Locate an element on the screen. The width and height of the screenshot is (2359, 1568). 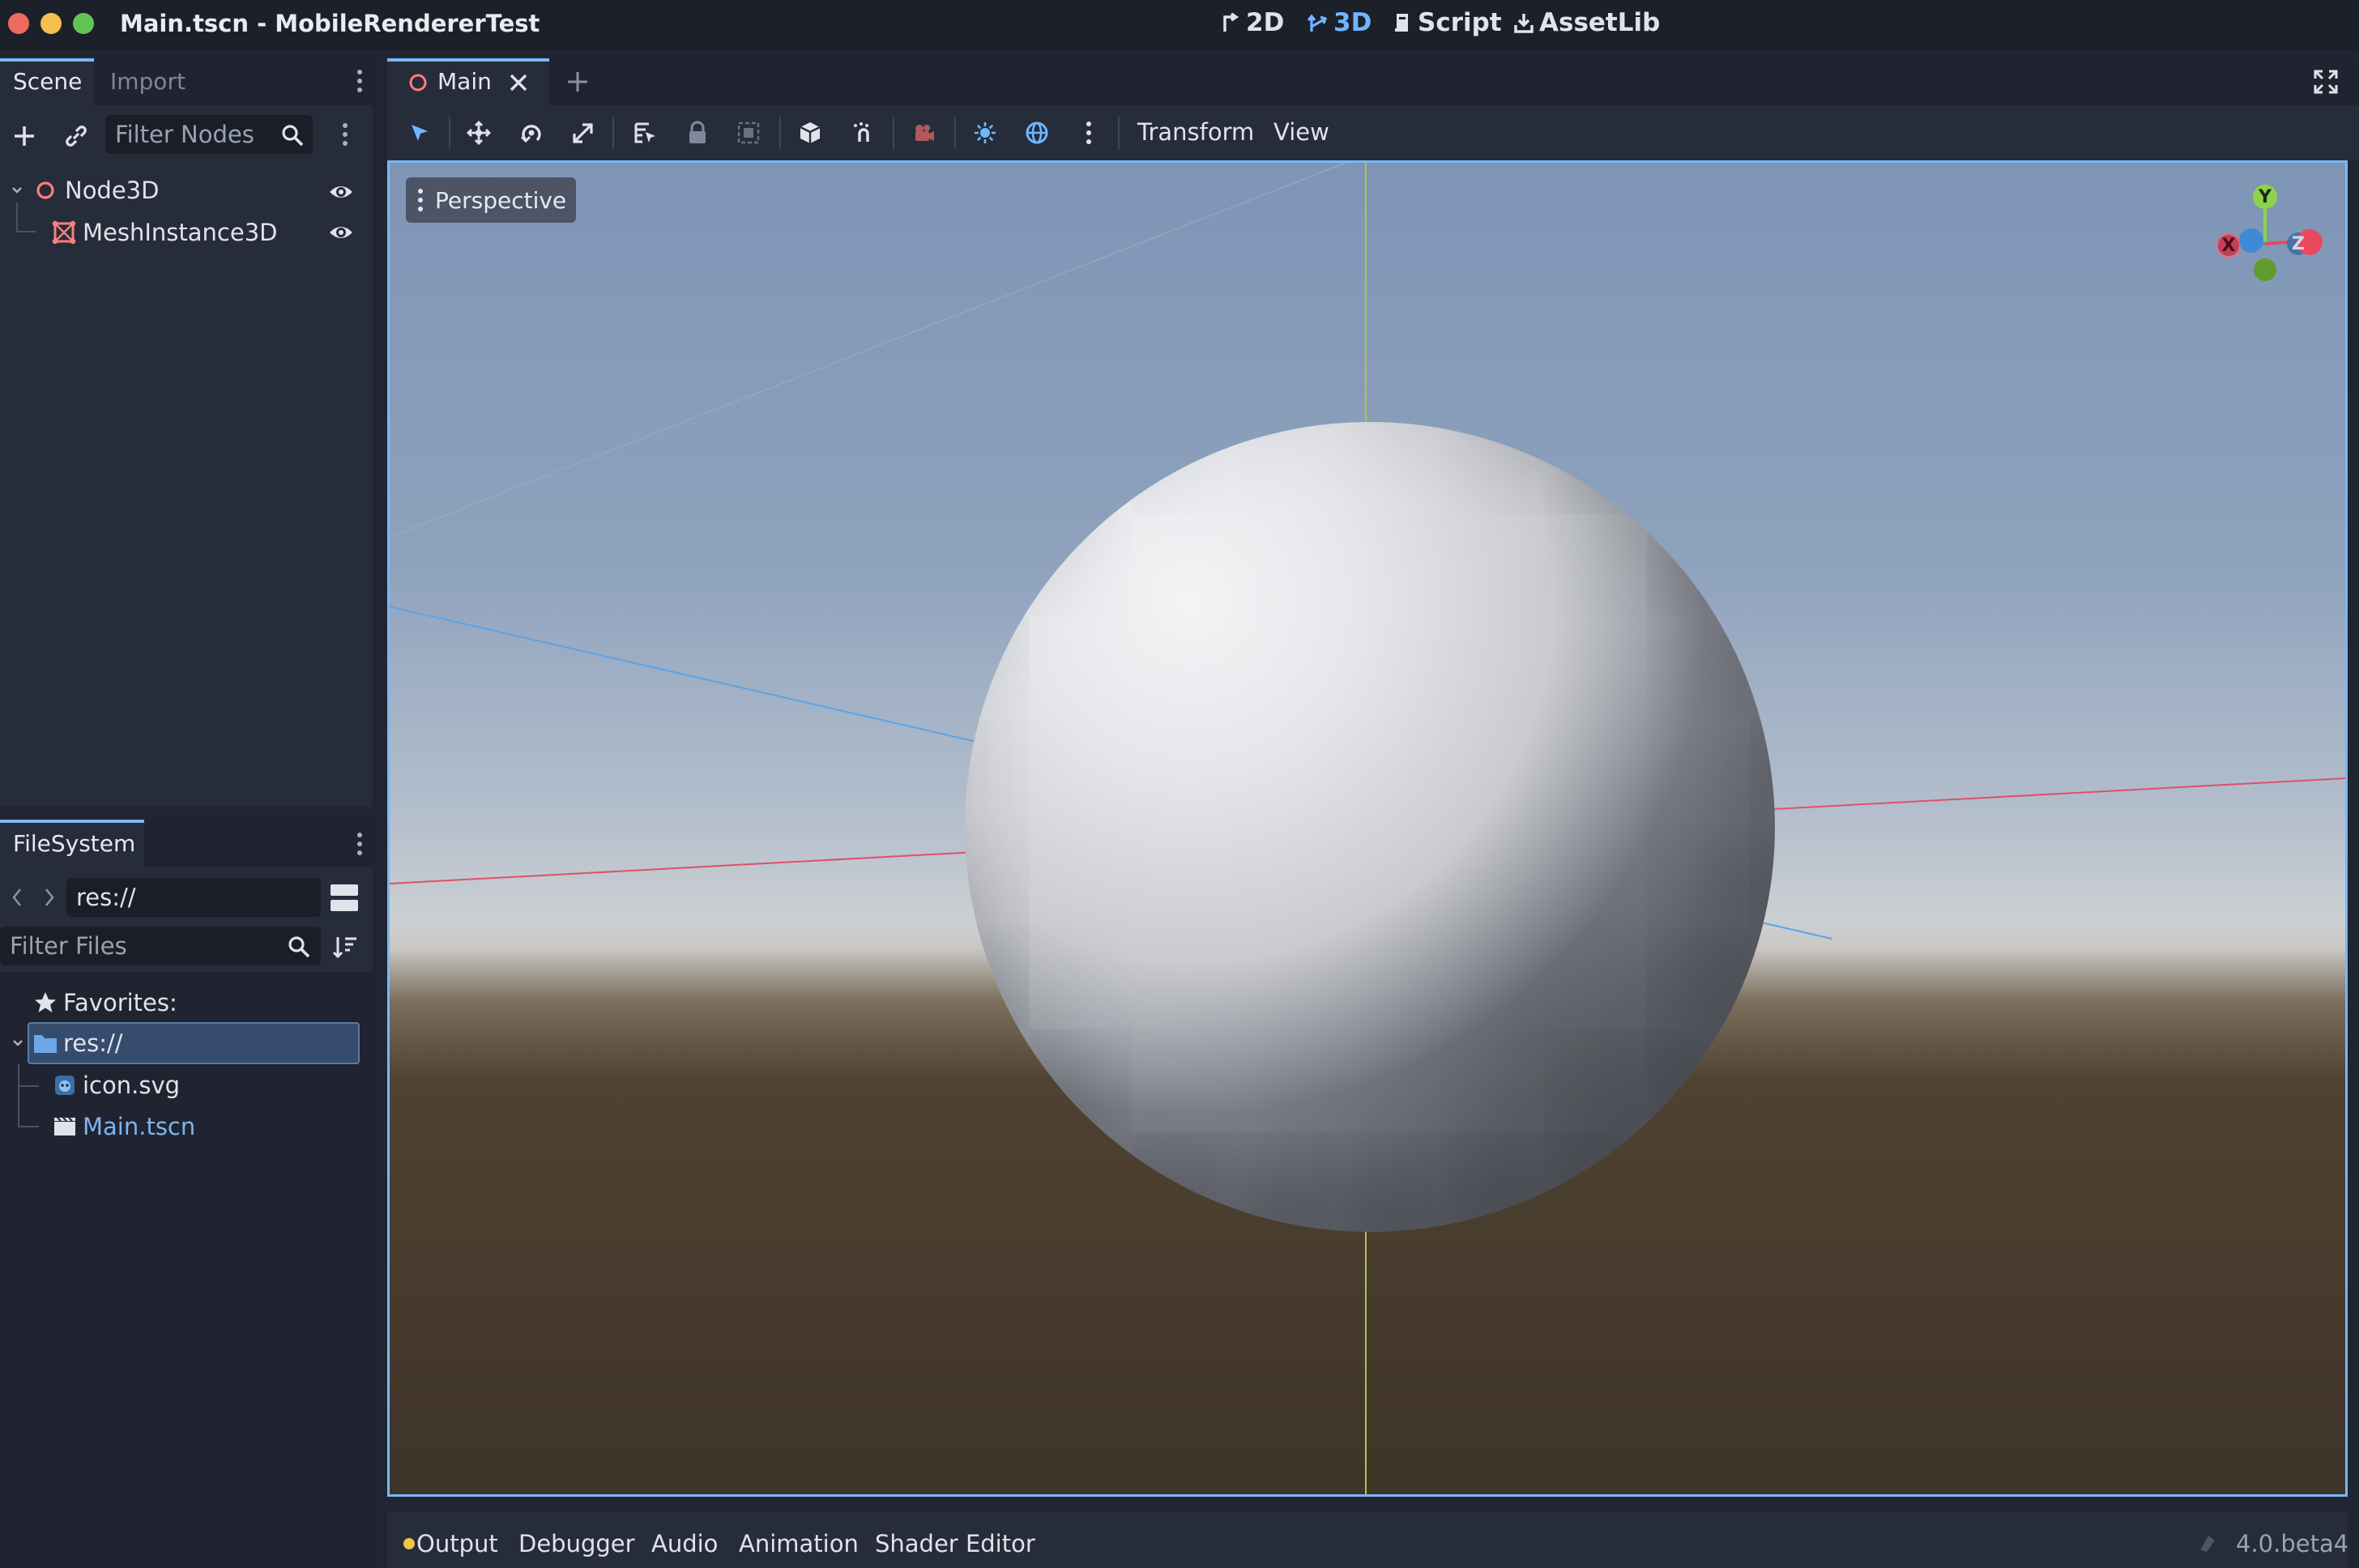
script-icon is located at coordinates (1402, 23).